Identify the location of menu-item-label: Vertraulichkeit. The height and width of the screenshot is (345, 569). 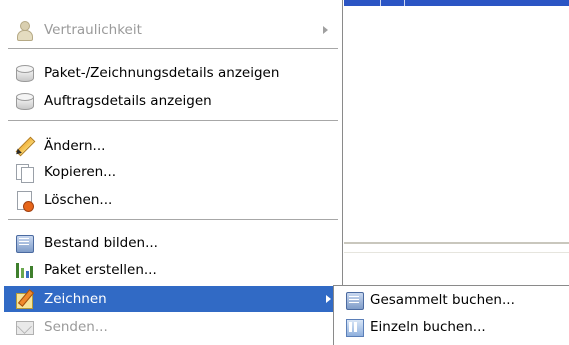
(93, 30).